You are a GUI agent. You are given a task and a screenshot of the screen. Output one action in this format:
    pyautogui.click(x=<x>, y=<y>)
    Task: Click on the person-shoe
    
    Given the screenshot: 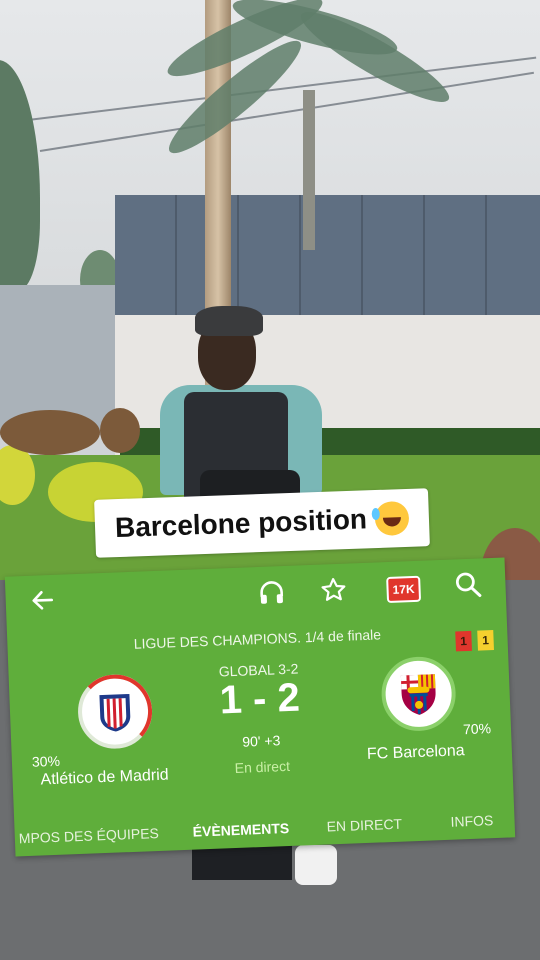 What is the action you would take?
    pyautogui.click(x=316, y=865)
    